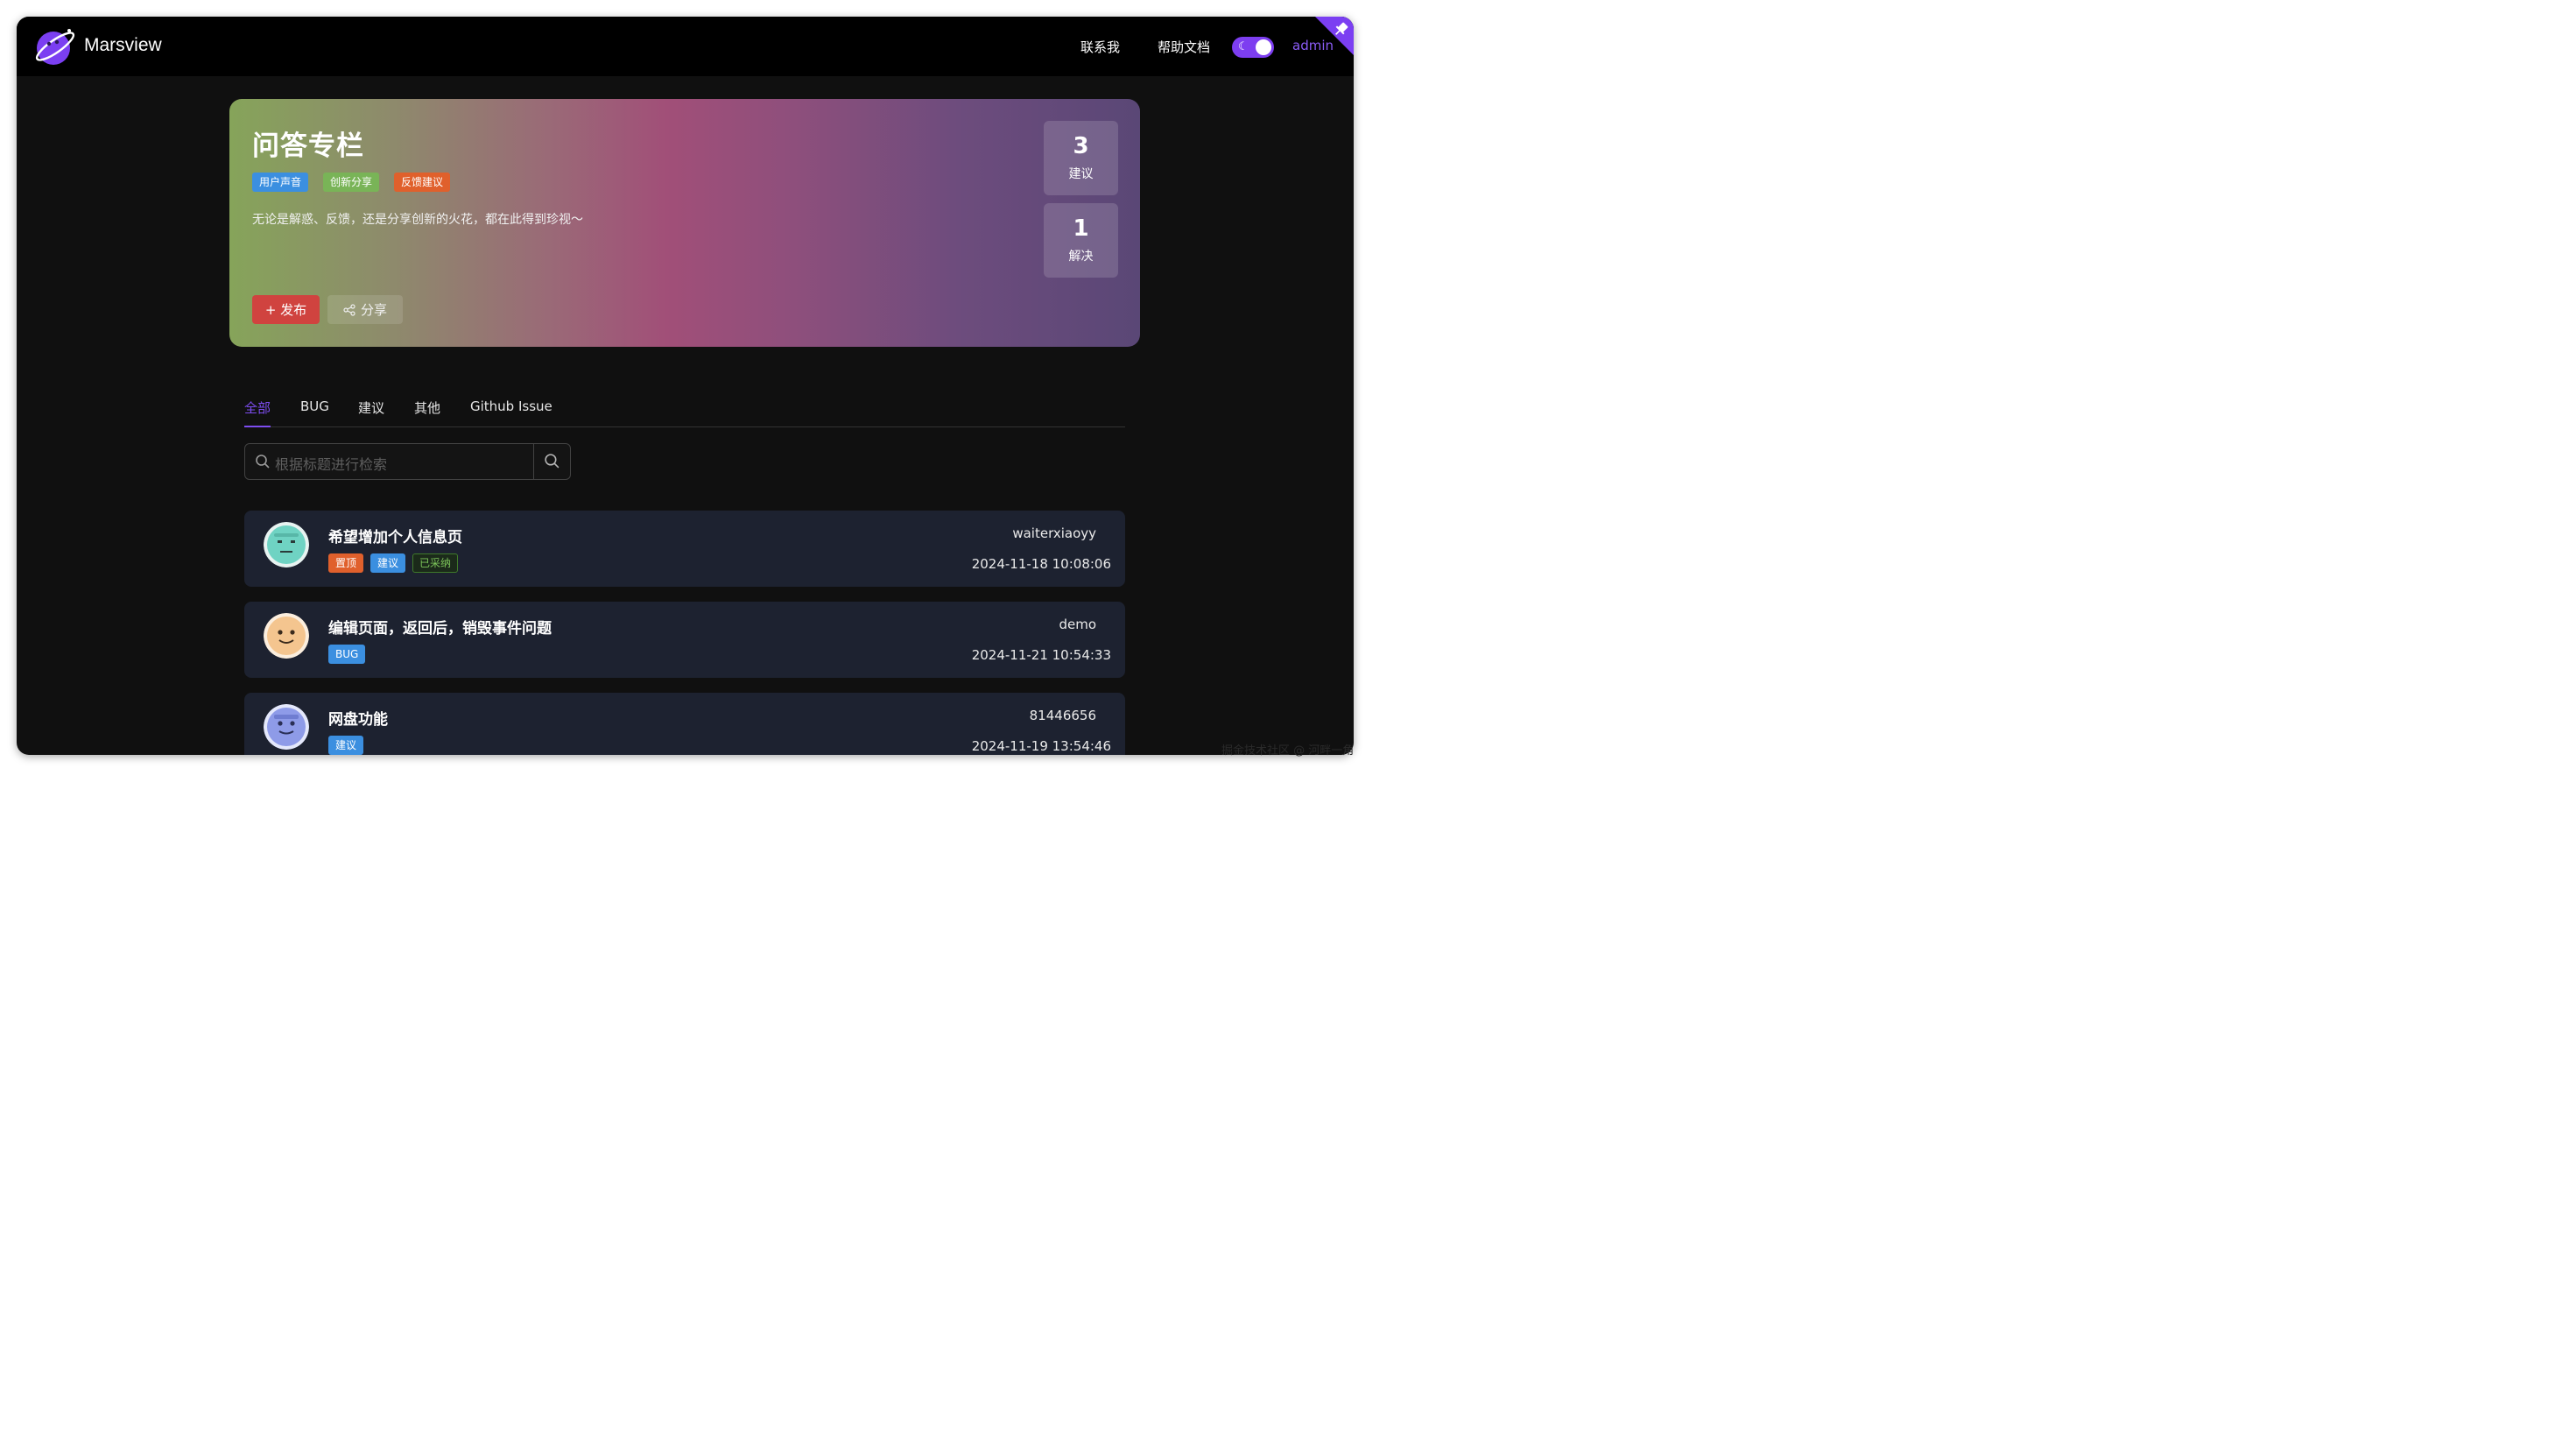 The width and height of the screenshot is (2576, 1452). I want to click on pinned-badge: 置顶, so click(346, 563).